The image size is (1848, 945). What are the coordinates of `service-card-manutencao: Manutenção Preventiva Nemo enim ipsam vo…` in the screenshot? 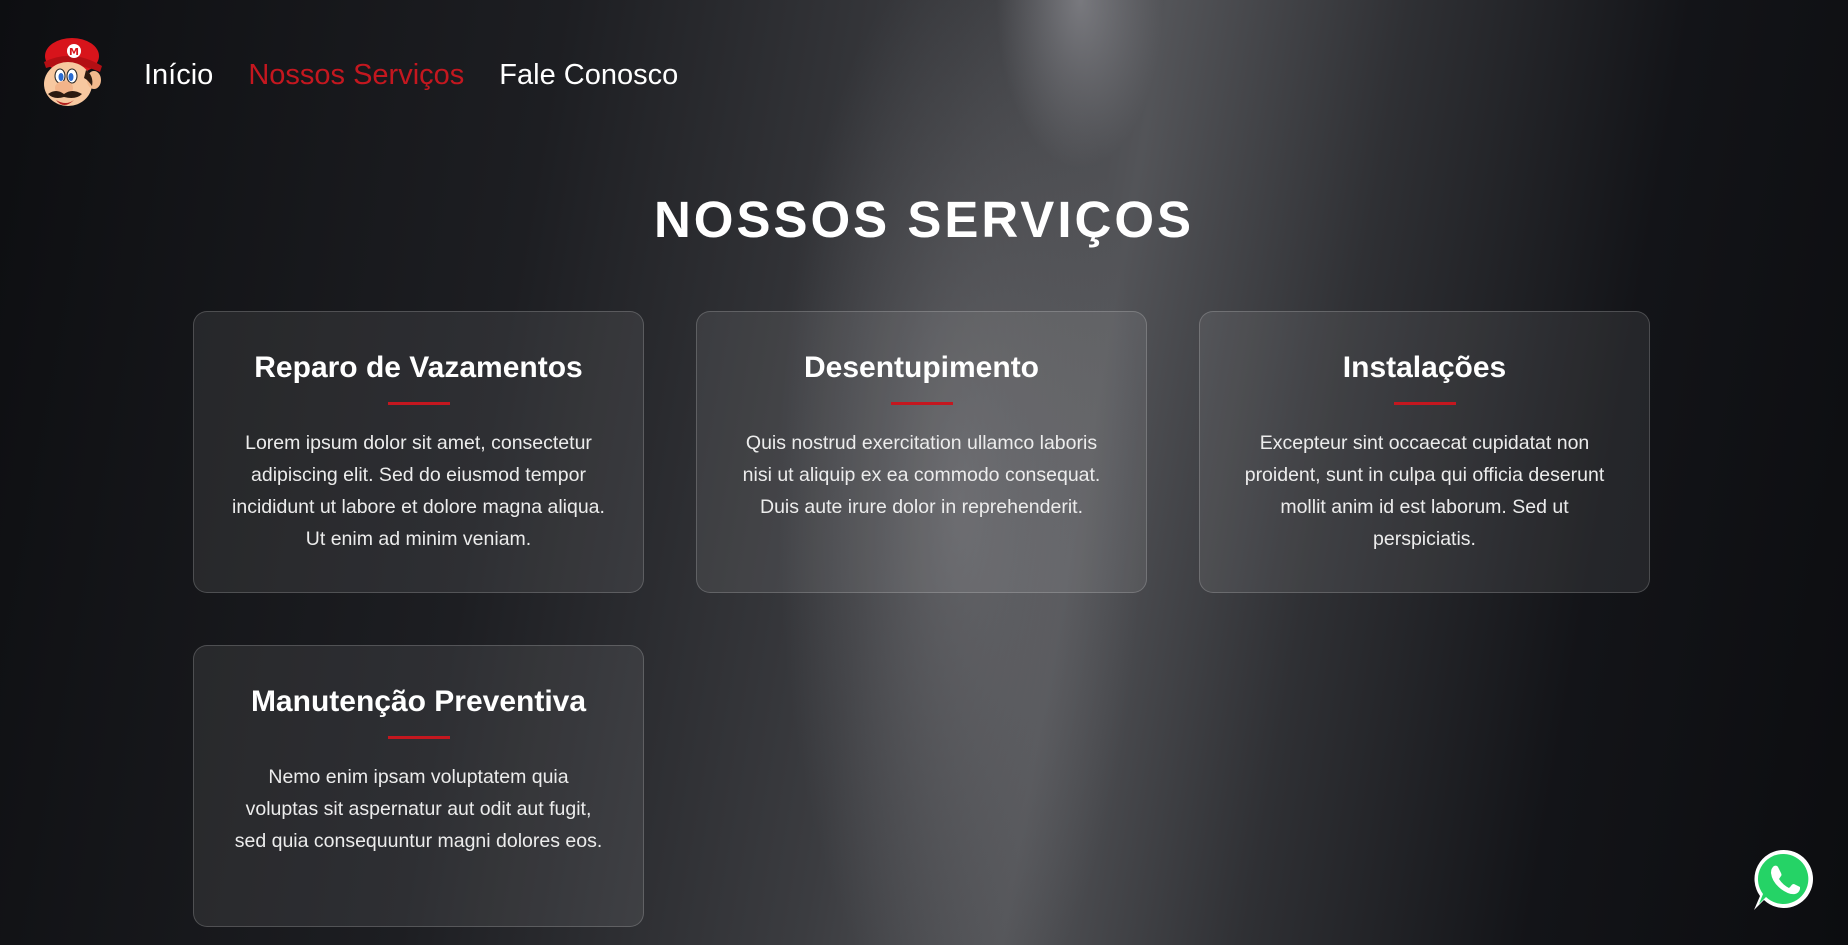 It's located at (418, 786).